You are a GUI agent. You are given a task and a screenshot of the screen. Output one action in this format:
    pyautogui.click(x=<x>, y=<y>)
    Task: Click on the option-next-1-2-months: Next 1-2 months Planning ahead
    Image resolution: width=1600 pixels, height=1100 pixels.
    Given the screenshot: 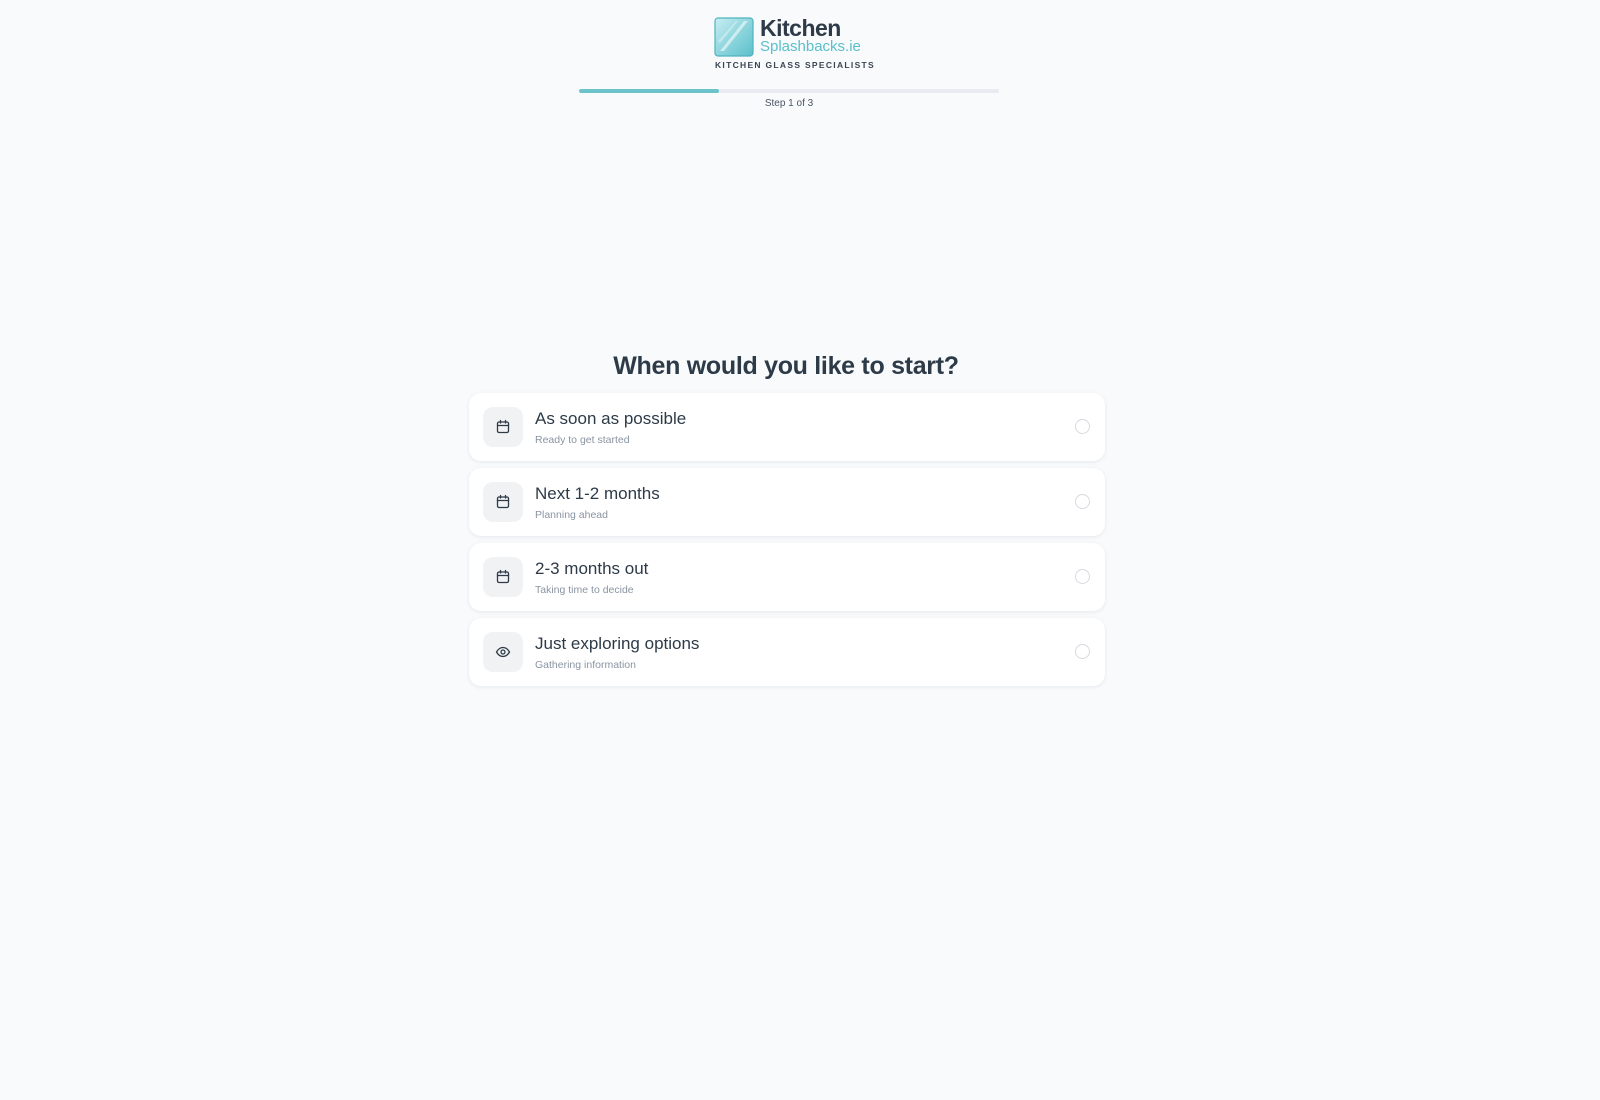 What is the action you would take?
    pyautogui.click(x=787, y=502)
    